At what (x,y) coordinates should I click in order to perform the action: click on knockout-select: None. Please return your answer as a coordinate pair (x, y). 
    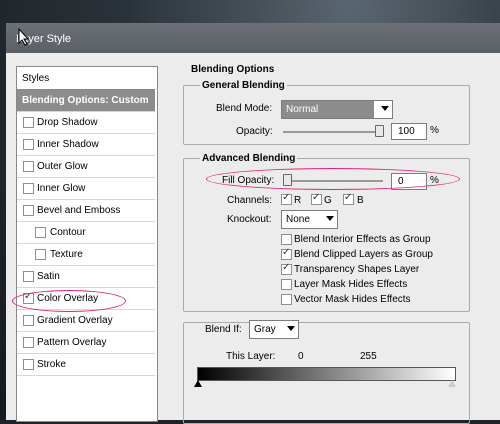
    Looking at the image, I should click on (309, 219).